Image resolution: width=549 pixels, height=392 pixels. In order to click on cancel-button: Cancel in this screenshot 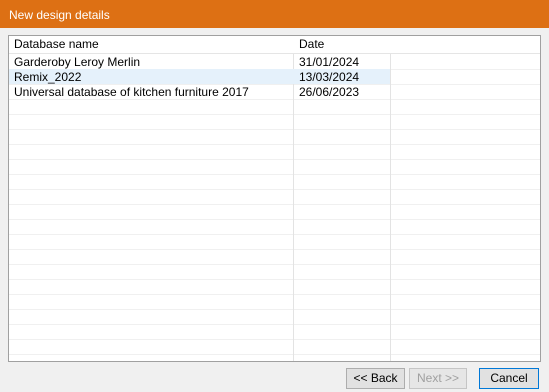, I will do `click(509, 378)`.